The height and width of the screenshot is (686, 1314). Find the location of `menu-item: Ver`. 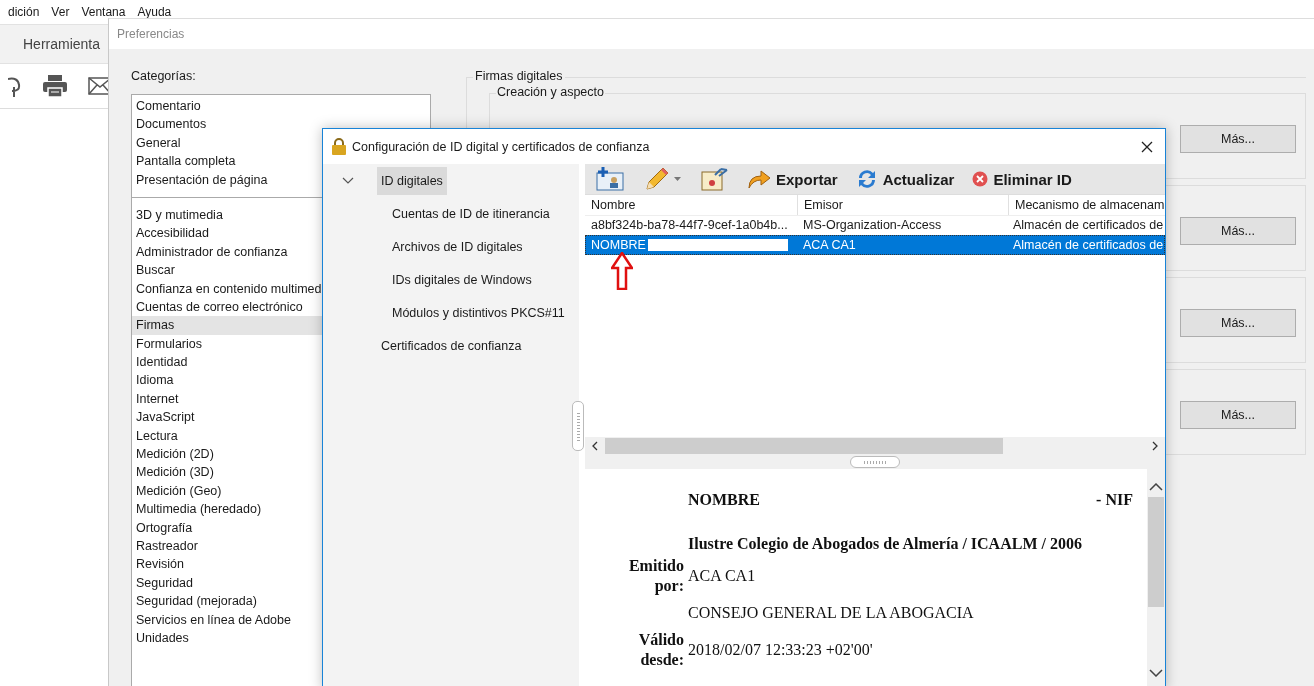

menu-item: Ver is located at coordinates (60, 12).